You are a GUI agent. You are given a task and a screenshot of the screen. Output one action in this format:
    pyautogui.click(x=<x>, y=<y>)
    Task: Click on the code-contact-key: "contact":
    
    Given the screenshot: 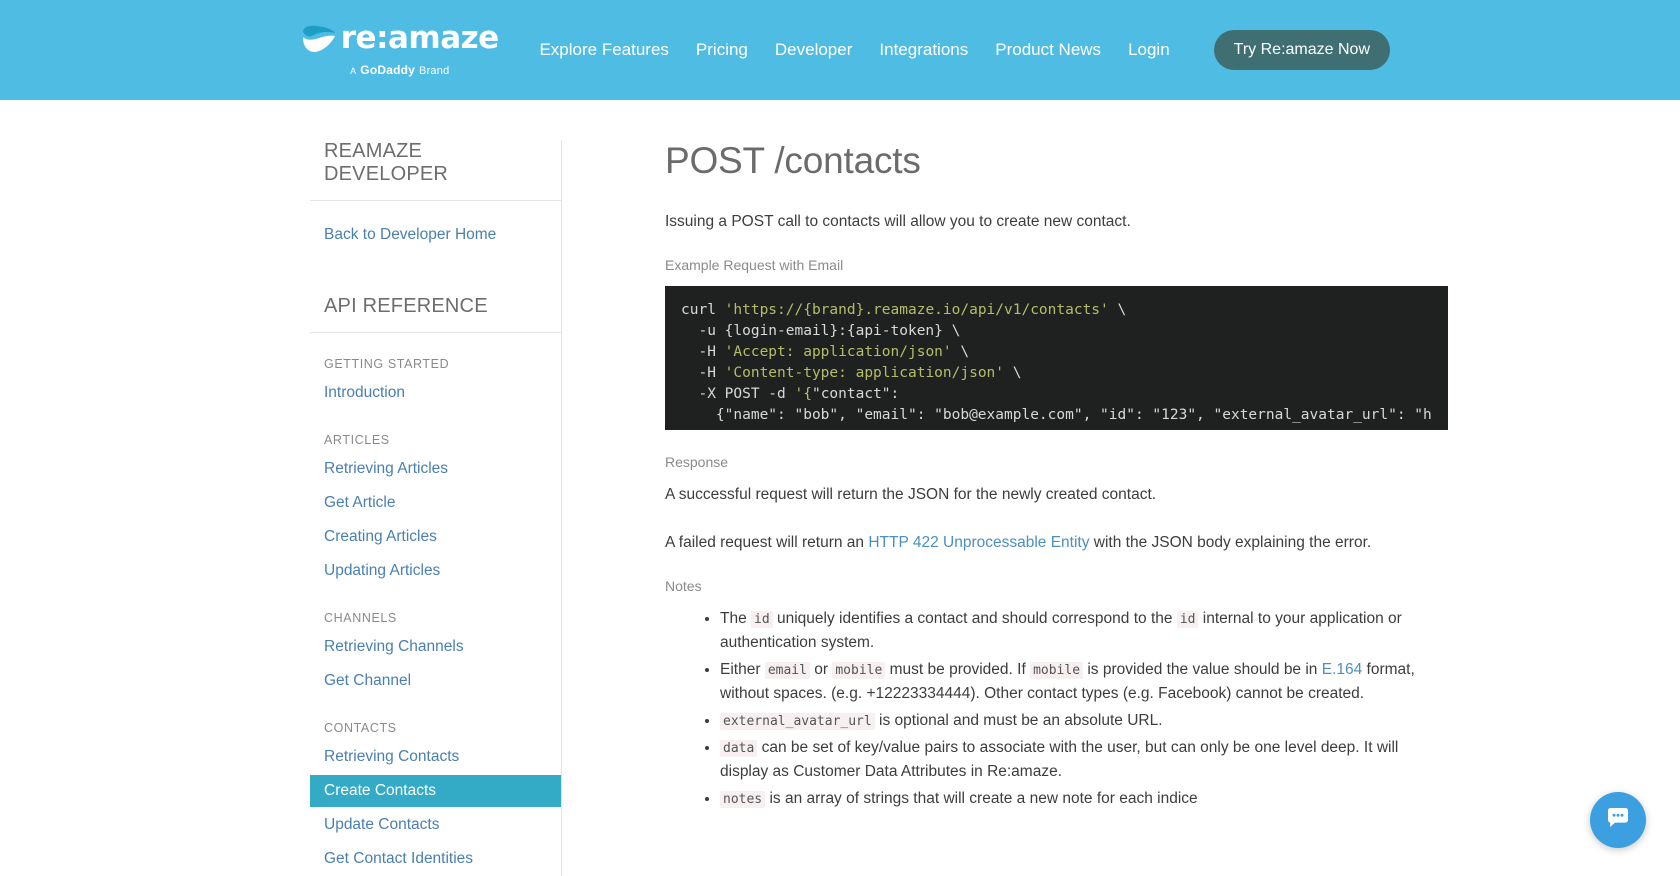 What is the action you would take?
    pyautogui.click(x=855, y=393)
    